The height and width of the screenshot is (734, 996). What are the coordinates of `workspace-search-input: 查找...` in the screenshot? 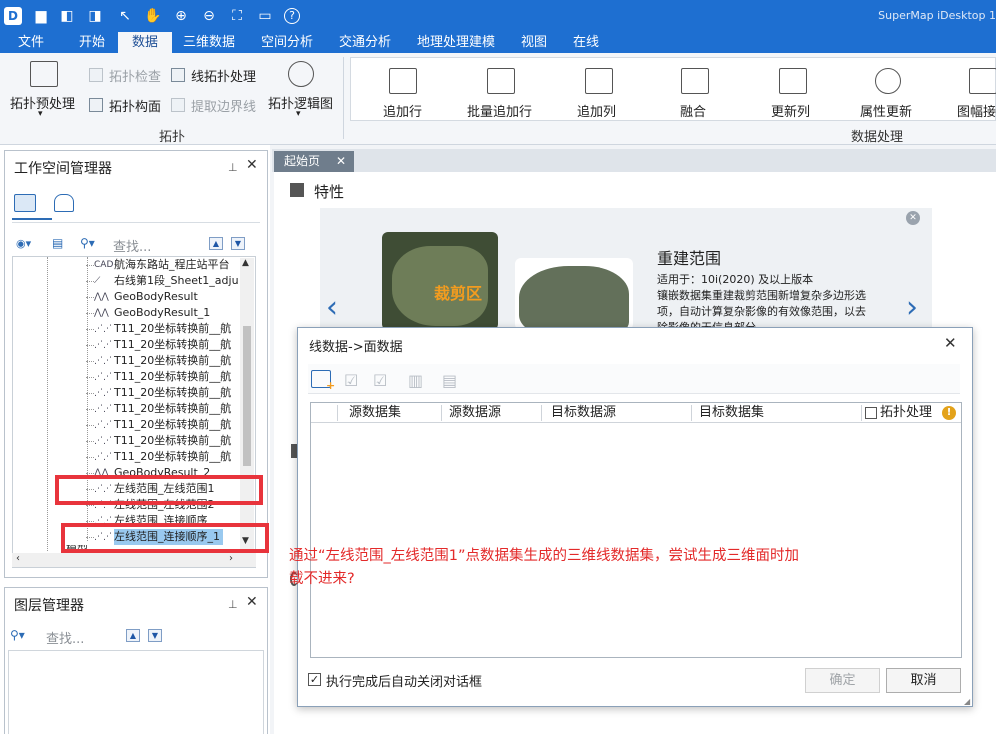 It's located at (132, 245).